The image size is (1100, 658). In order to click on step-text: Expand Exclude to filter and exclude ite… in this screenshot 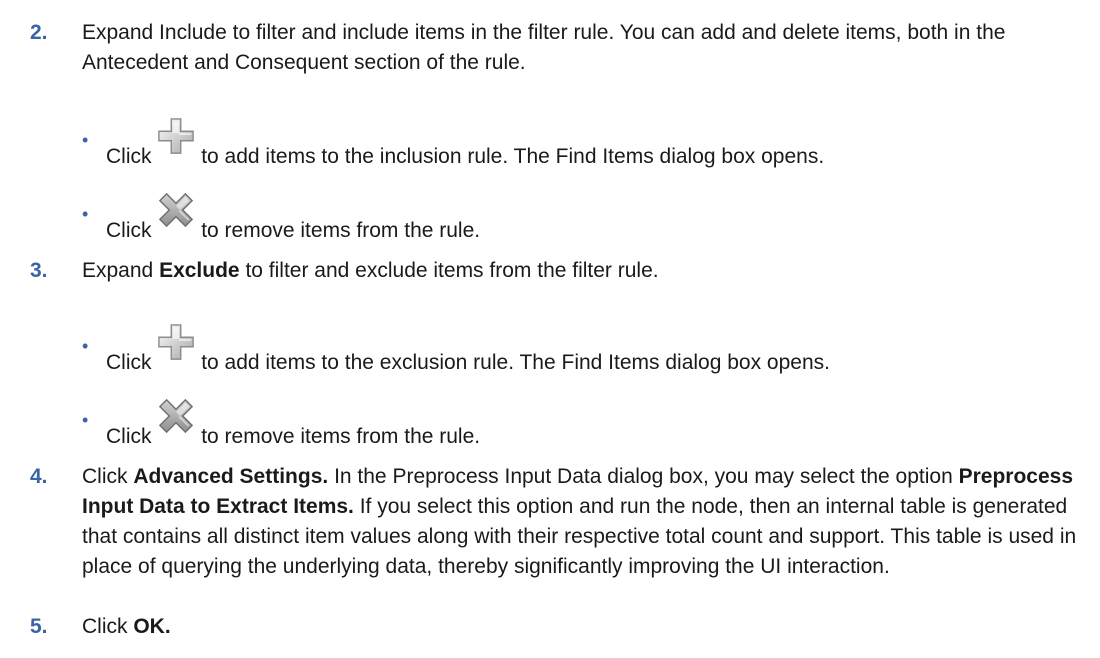, I will do `click(370, 270)`.